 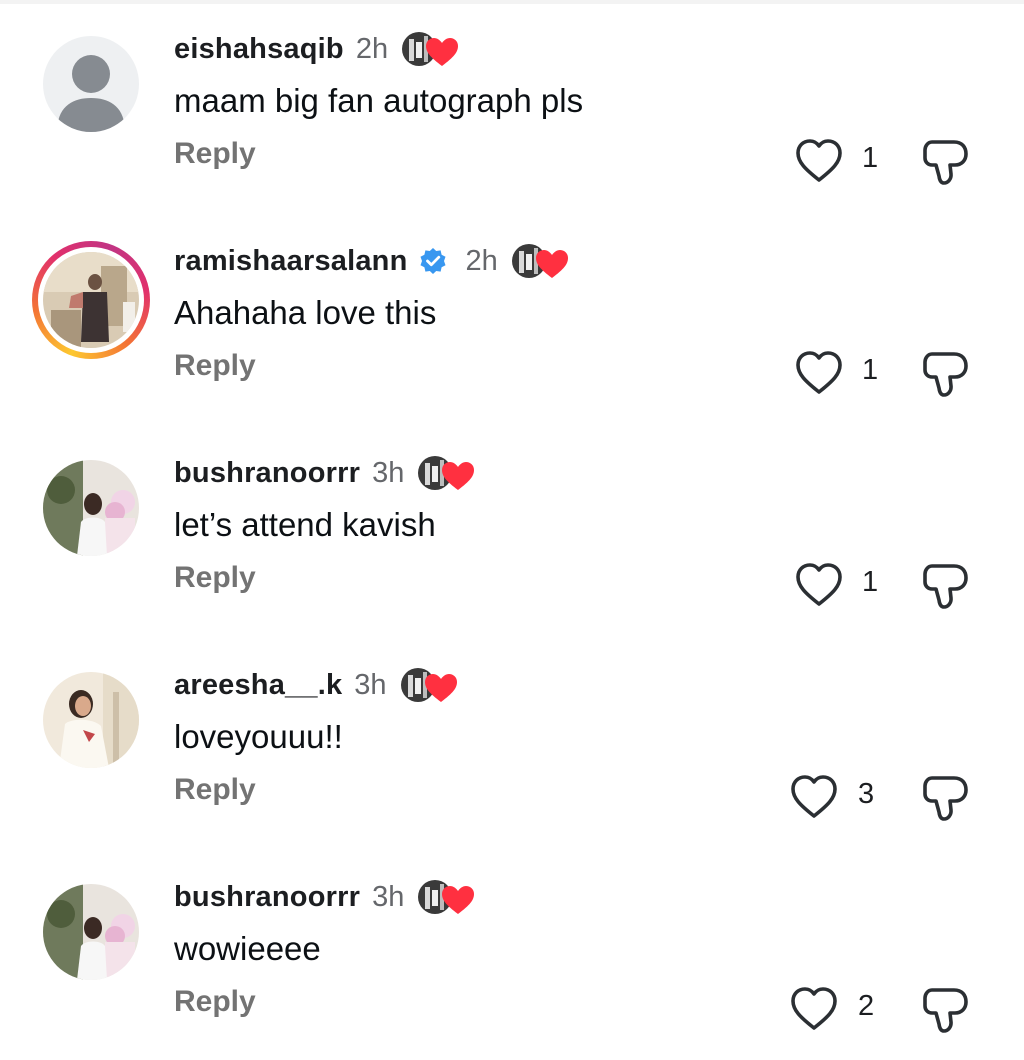 I want to click on username: ramishaarsalann, so click(x=291, y=261).